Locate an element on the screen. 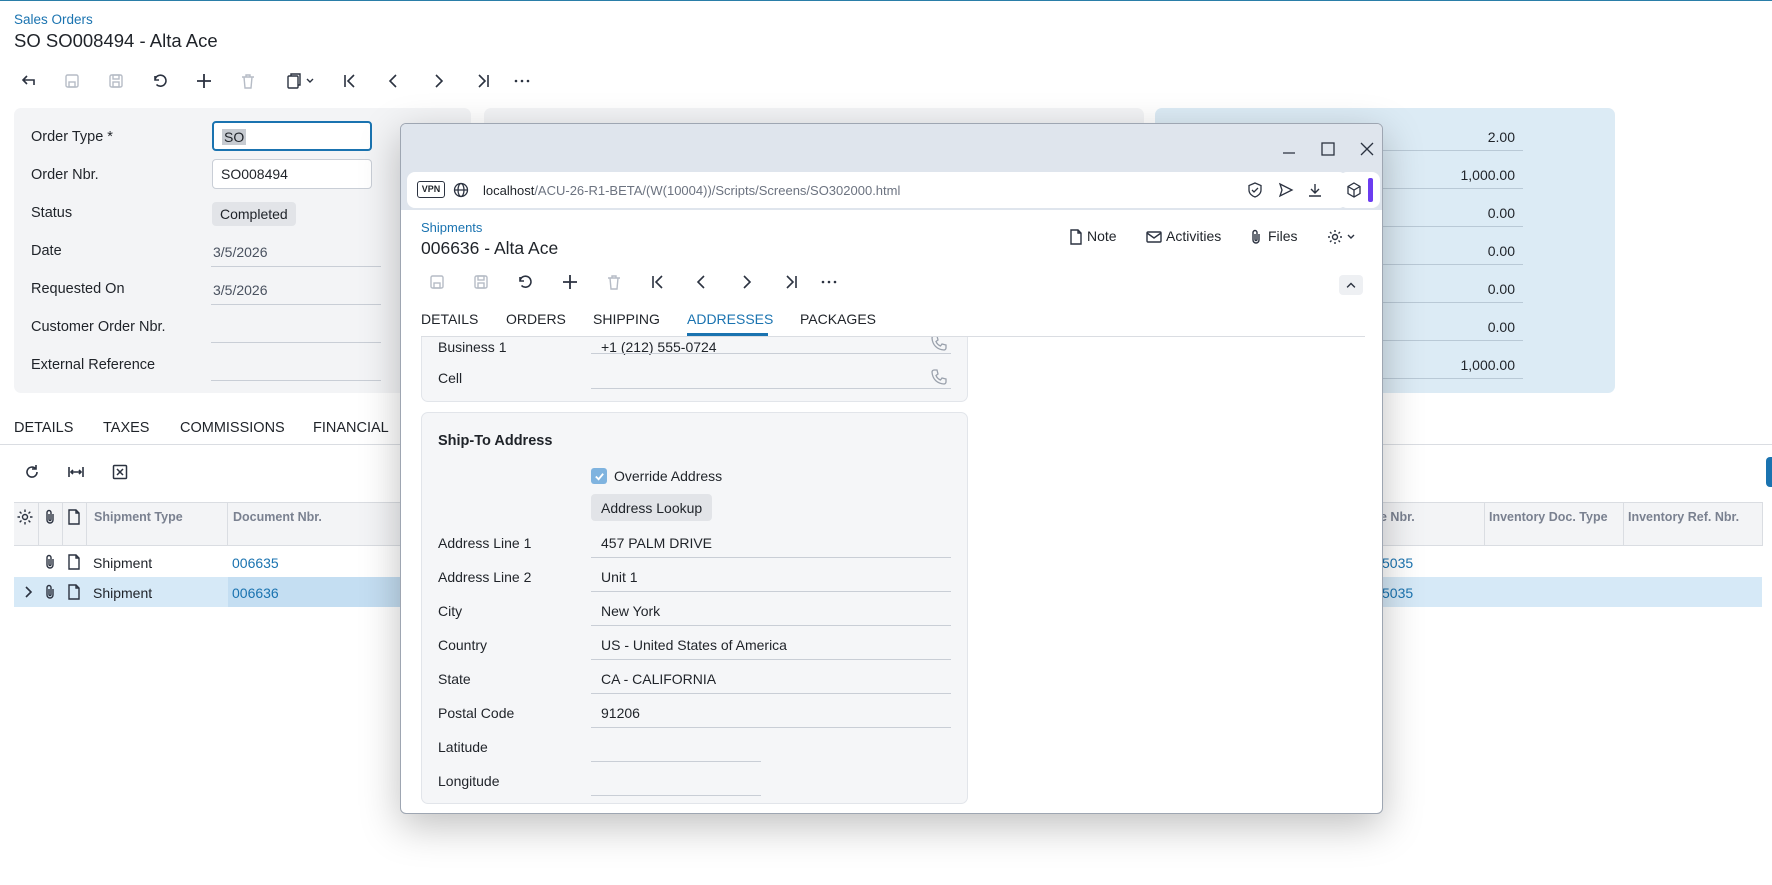  address-line2-underline is located at coordinates (771, 591).